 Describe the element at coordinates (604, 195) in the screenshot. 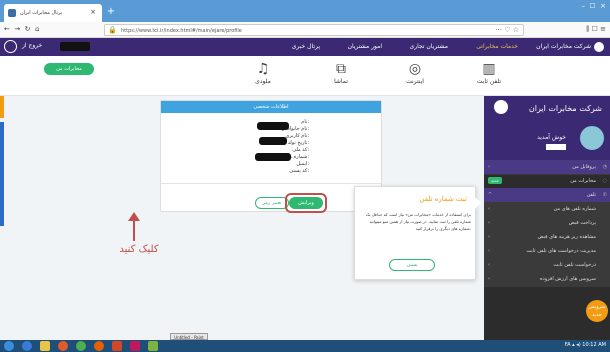

I see `phone-icon: ✆` at that location.